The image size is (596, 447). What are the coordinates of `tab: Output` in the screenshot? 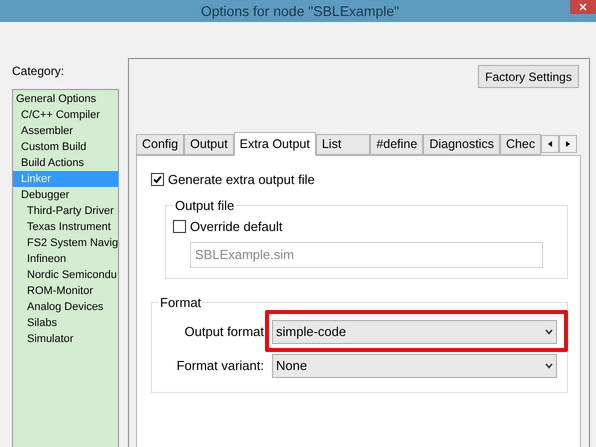 It's located at (209, 144).